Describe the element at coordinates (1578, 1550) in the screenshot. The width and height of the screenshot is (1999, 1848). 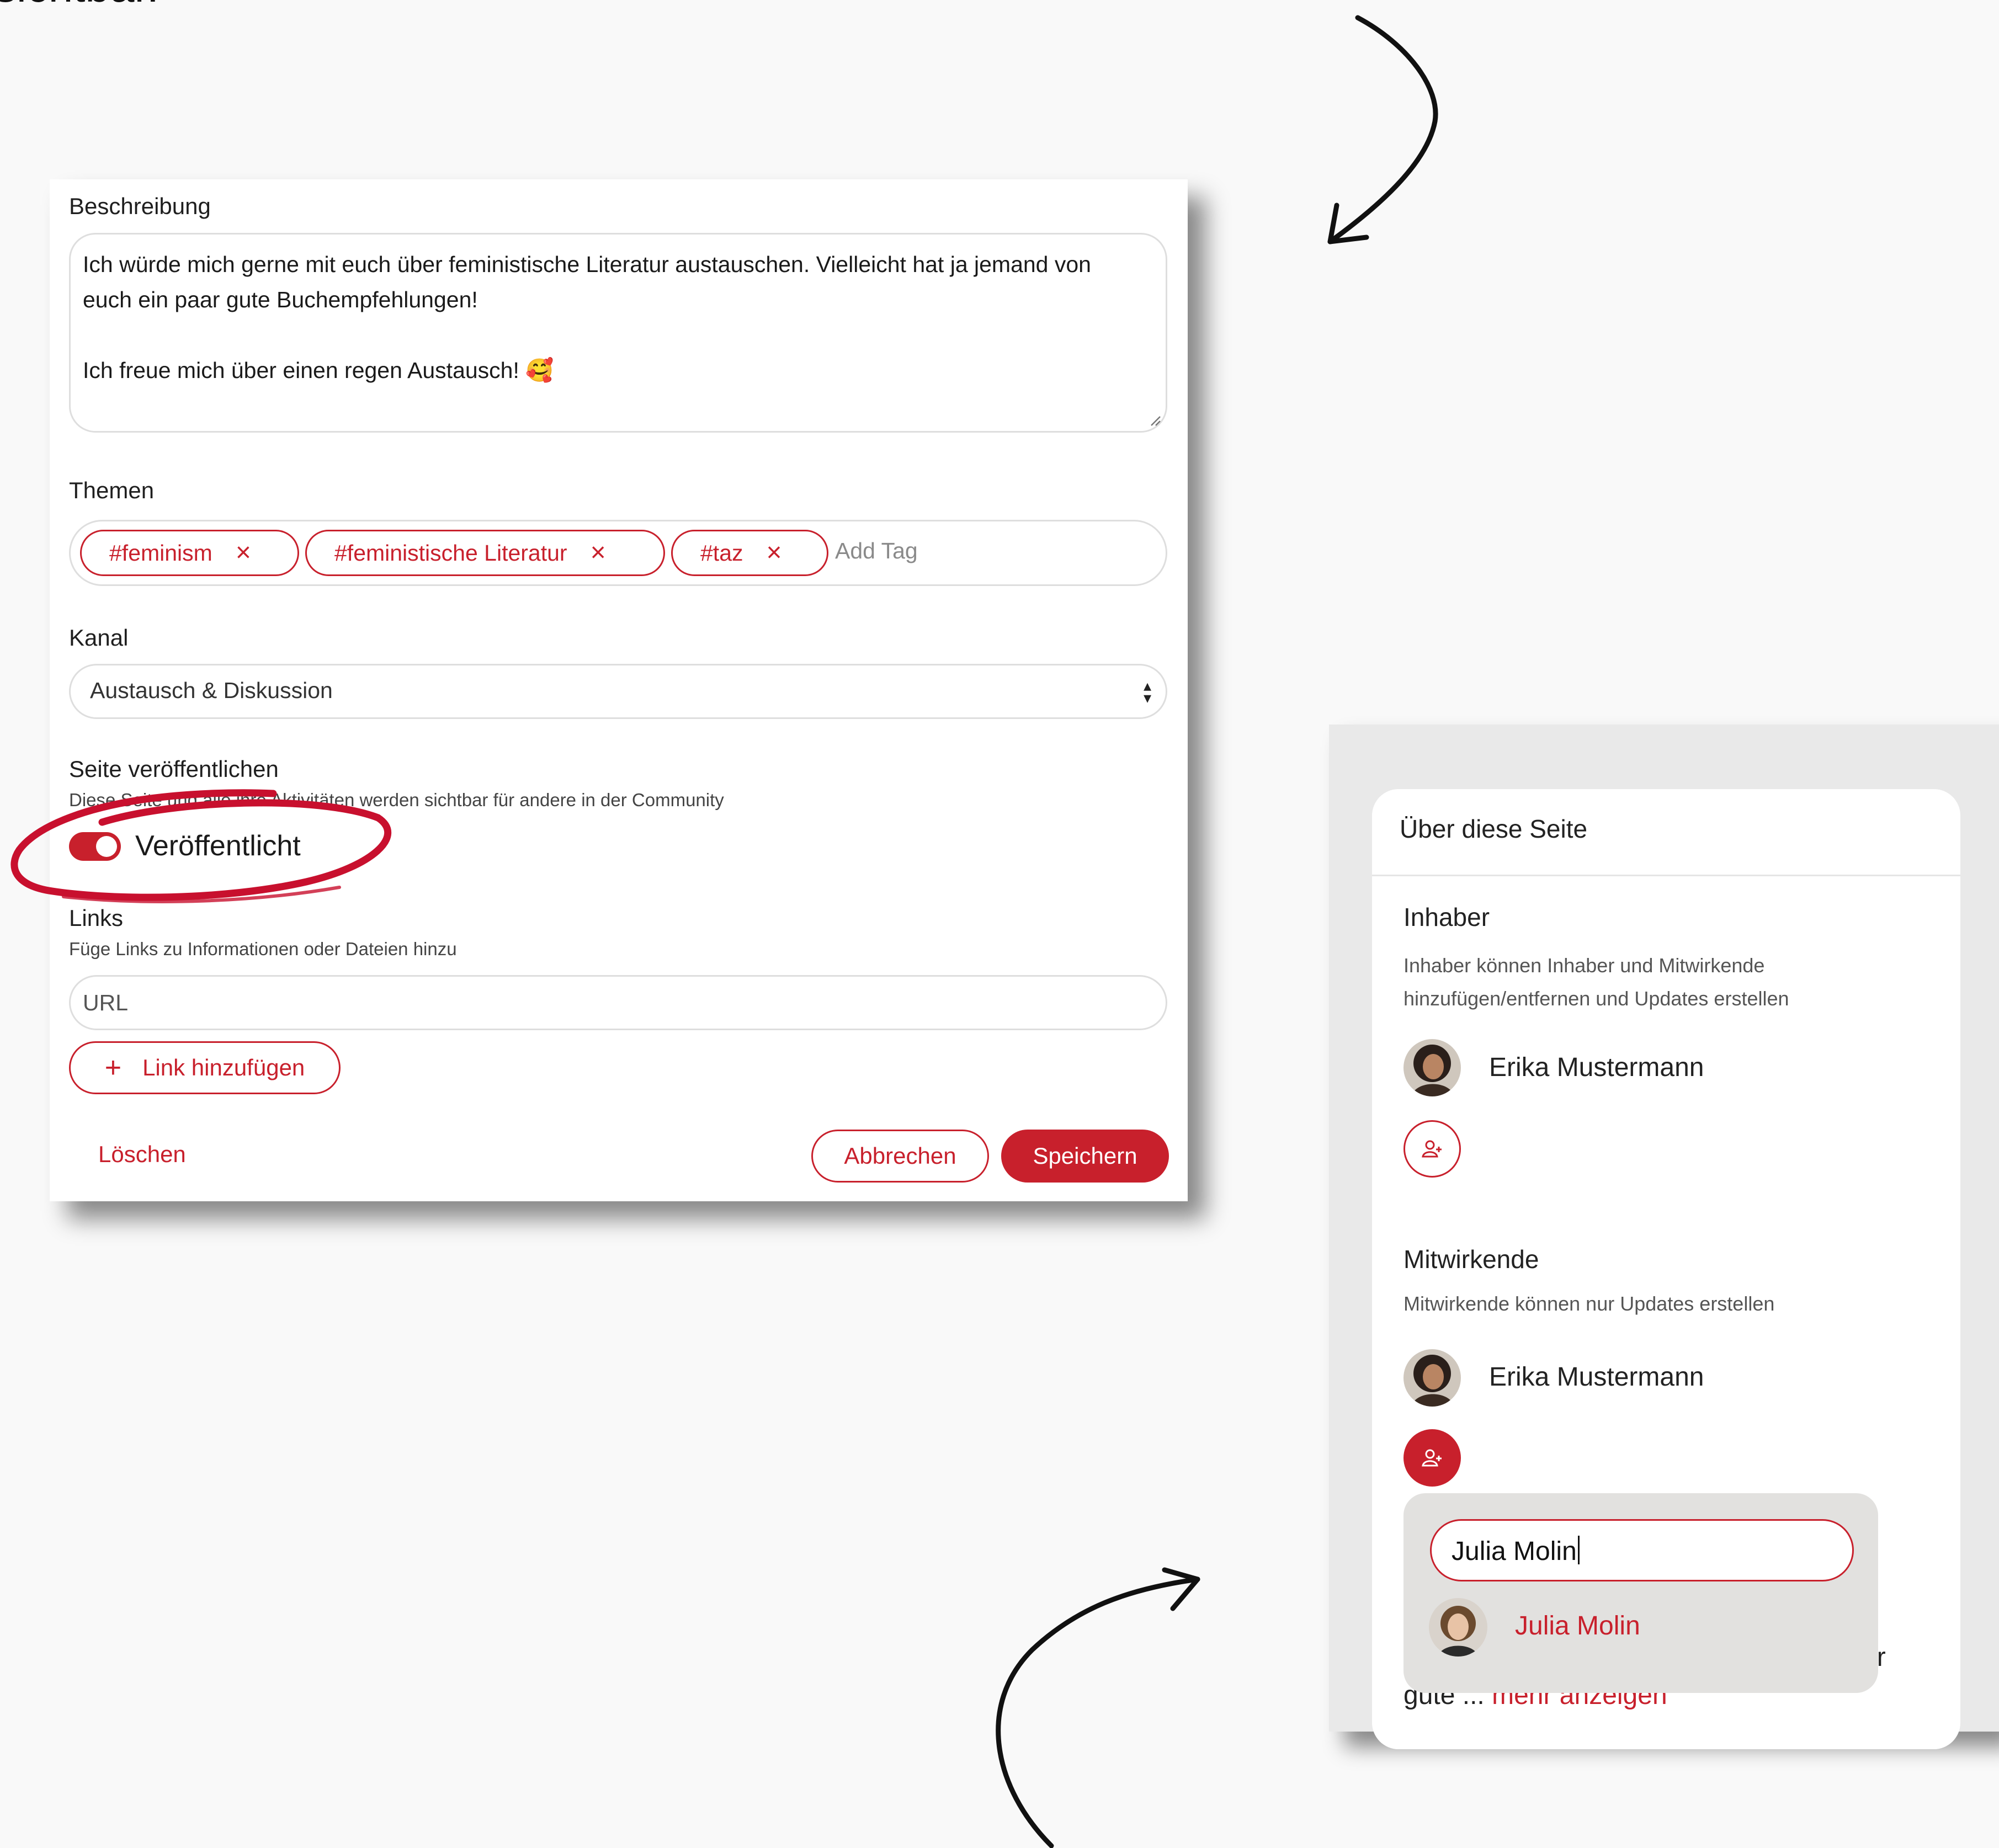
I see `text-caret` at that location.